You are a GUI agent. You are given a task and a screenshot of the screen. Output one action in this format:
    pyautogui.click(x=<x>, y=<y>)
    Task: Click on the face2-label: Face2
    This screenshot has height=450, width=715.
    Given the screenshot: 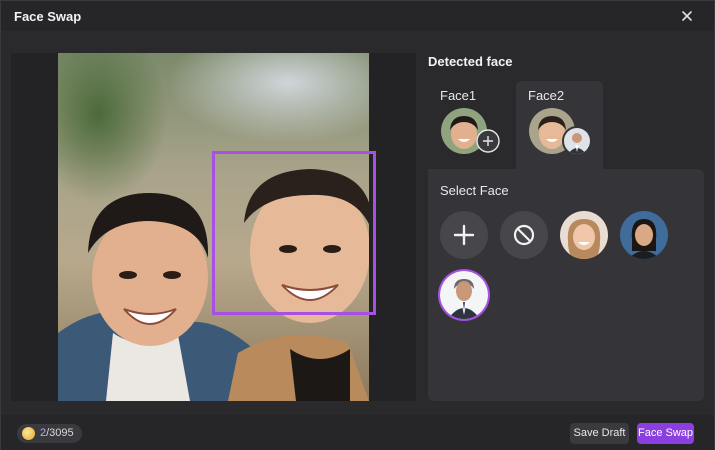 What is the action you would take?
    pyautogui.click(x=546, y=95)
    